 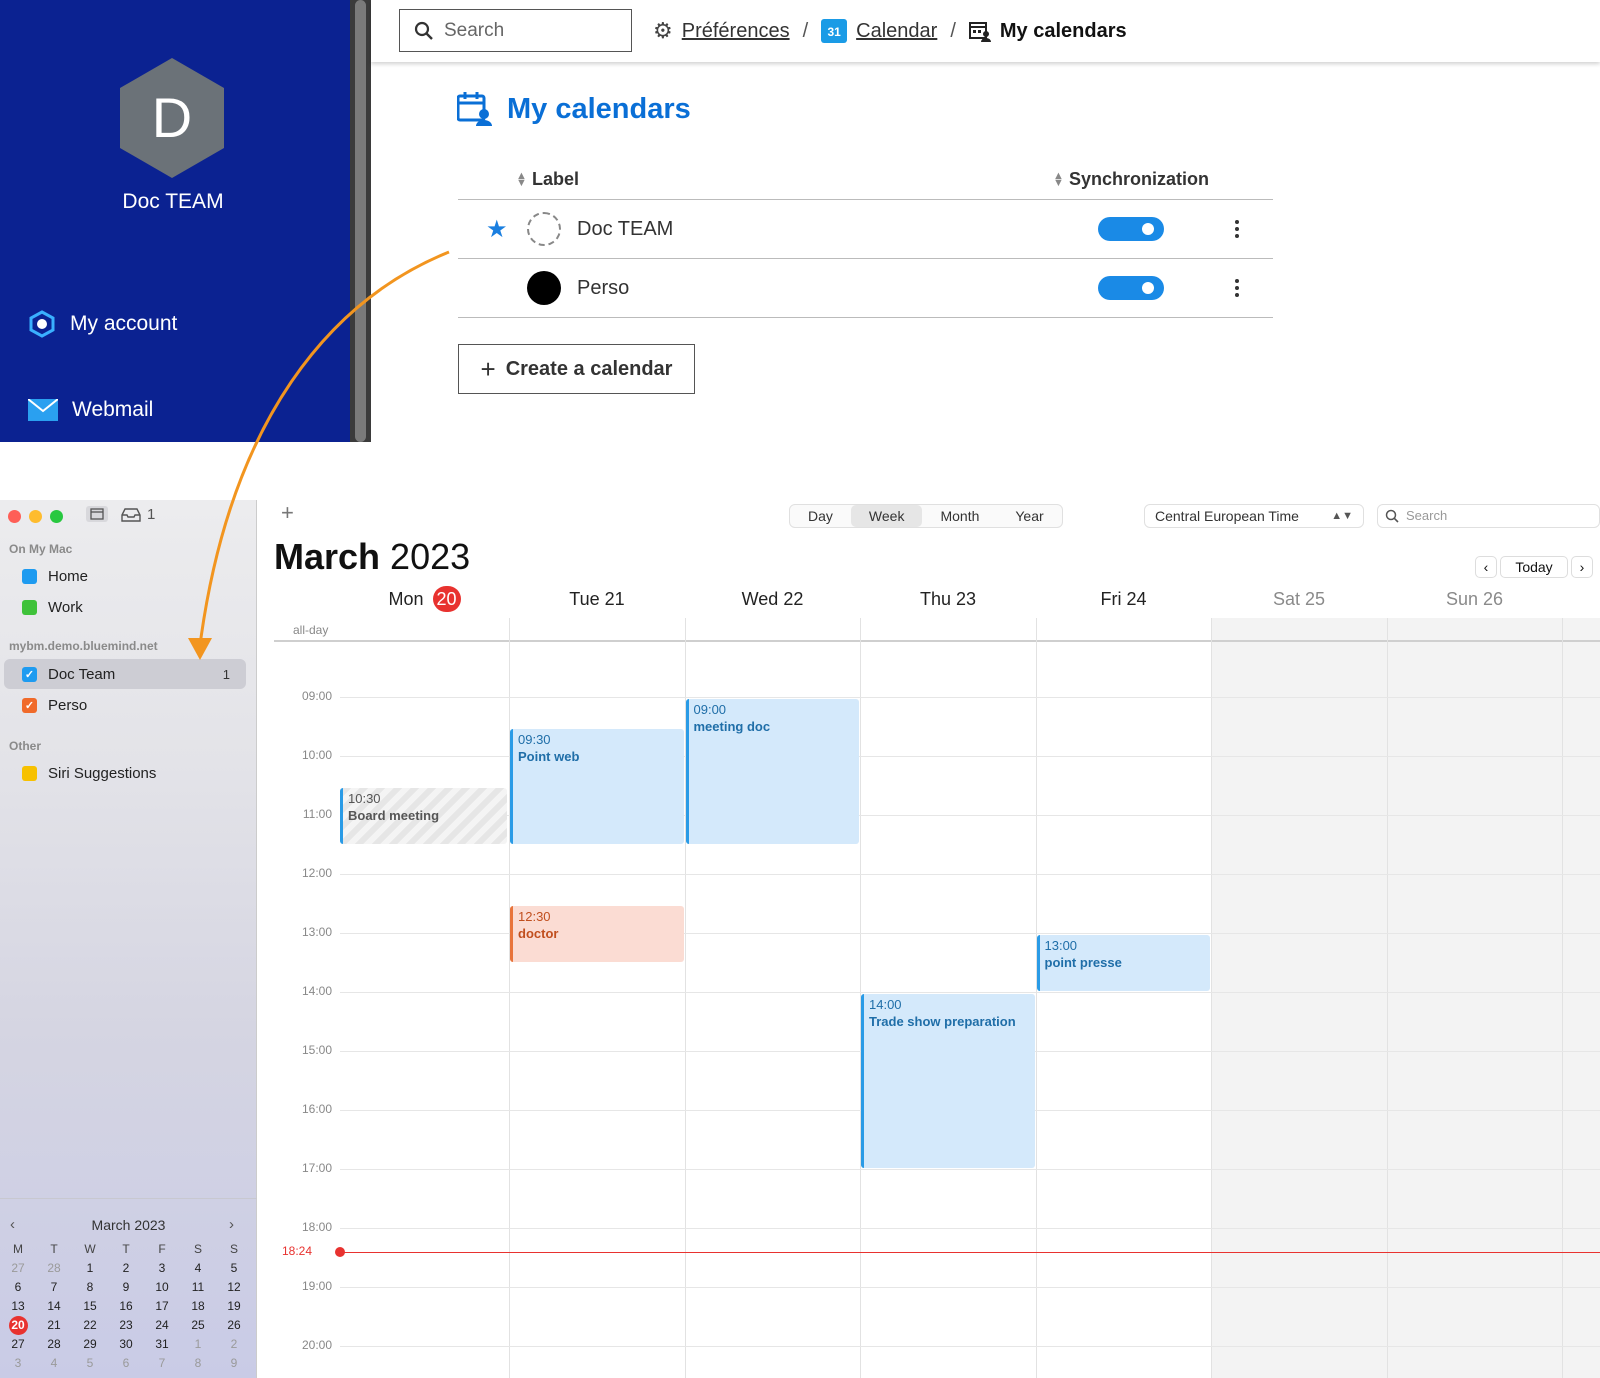 I want to click on mini-calendar-day: 22, so click(x=90, y=1325).